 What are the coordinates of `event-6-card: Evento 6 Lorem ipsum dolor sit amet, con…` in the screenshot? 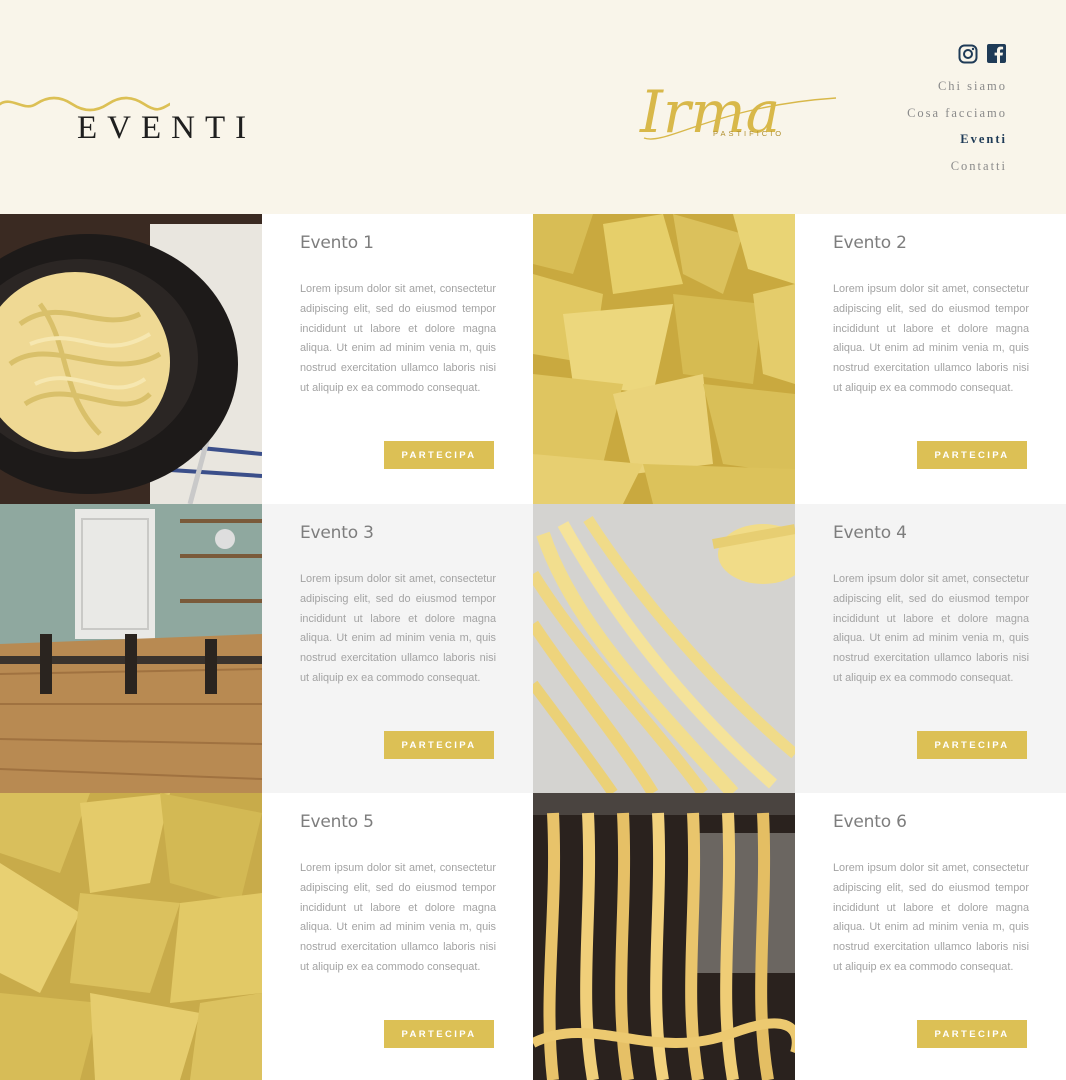 It's located at (930, 936).